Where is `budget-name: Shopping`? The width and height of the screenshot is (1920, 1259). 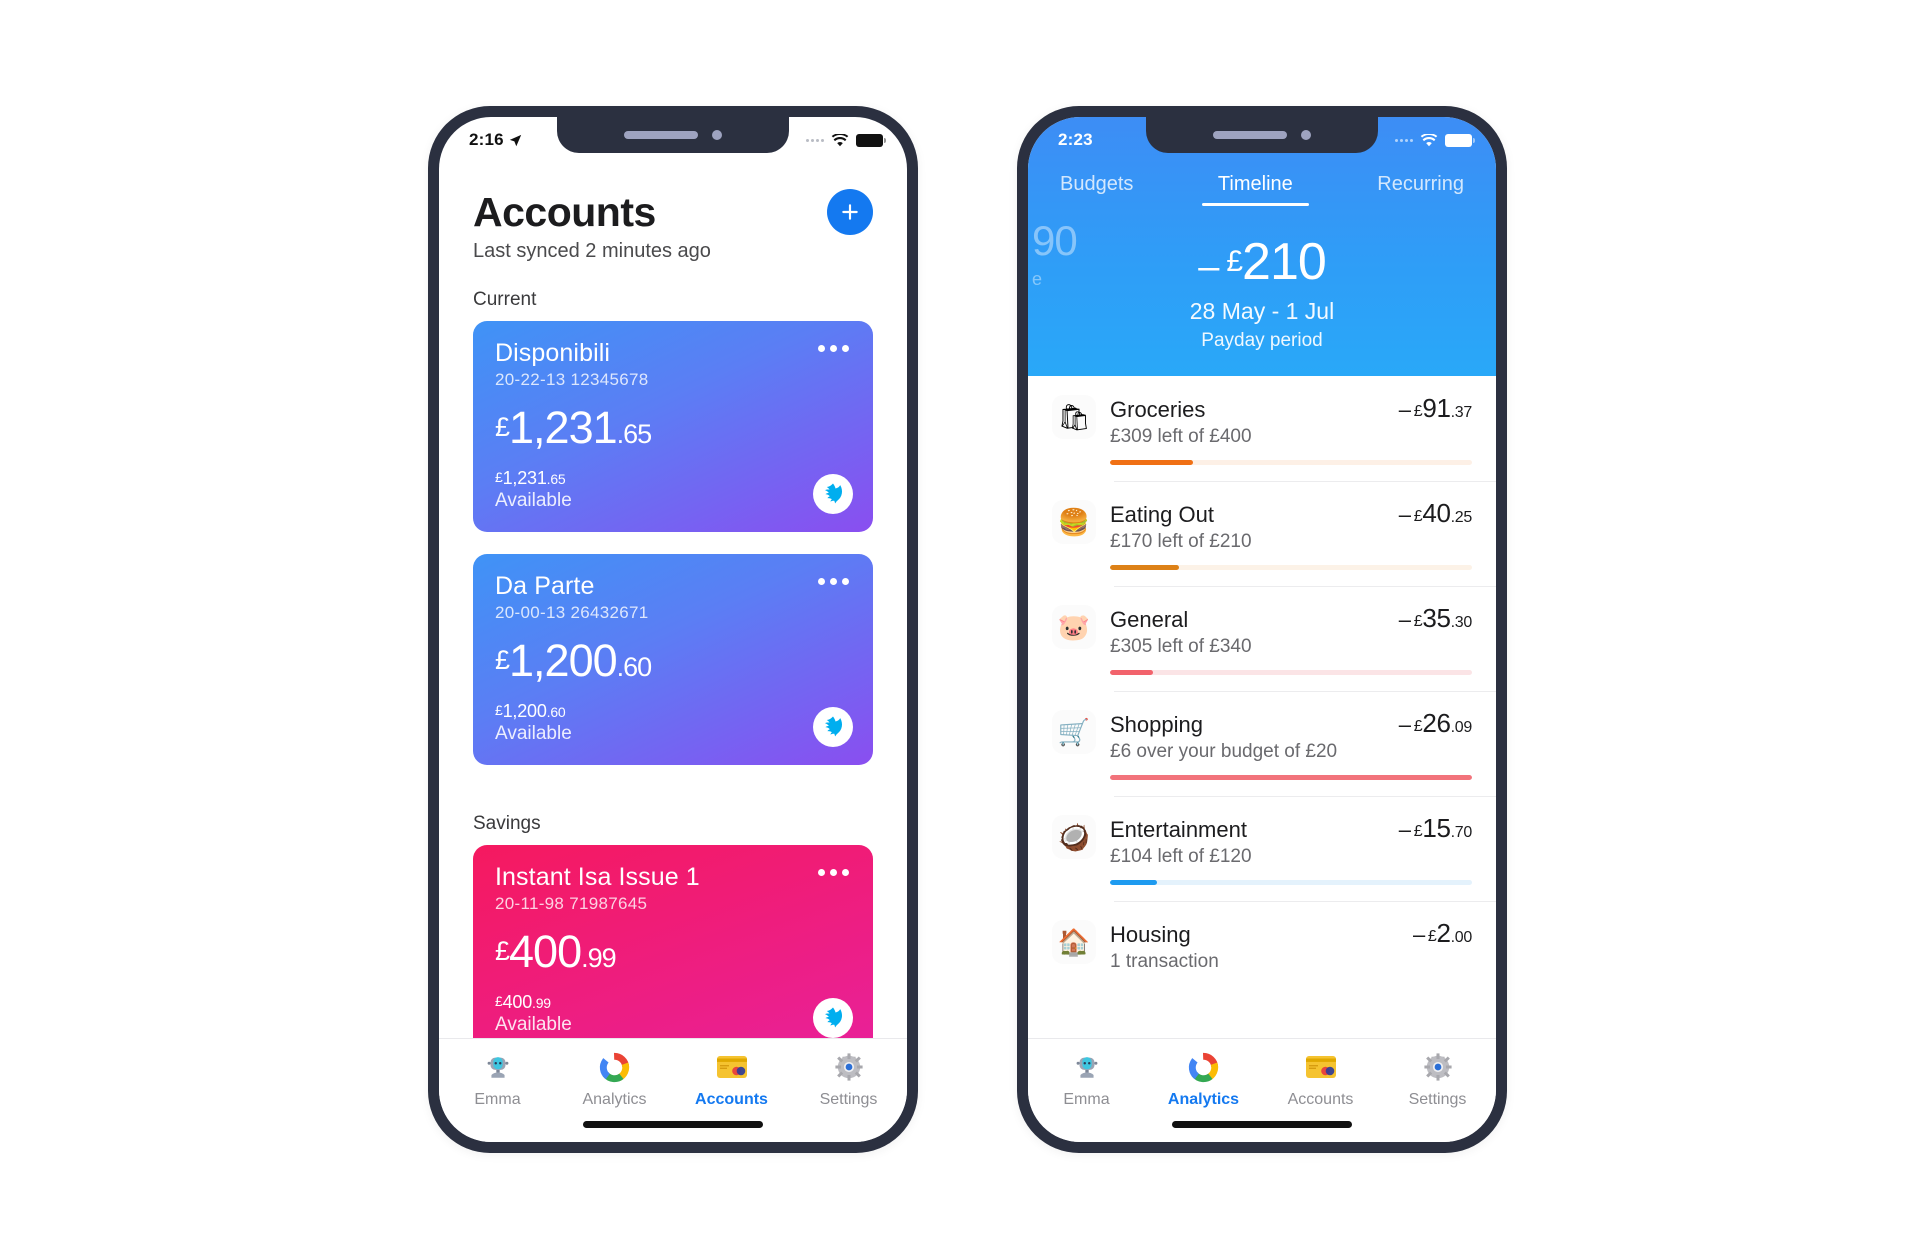
budget-name: Shopping is located at coordinates (1156, 724).